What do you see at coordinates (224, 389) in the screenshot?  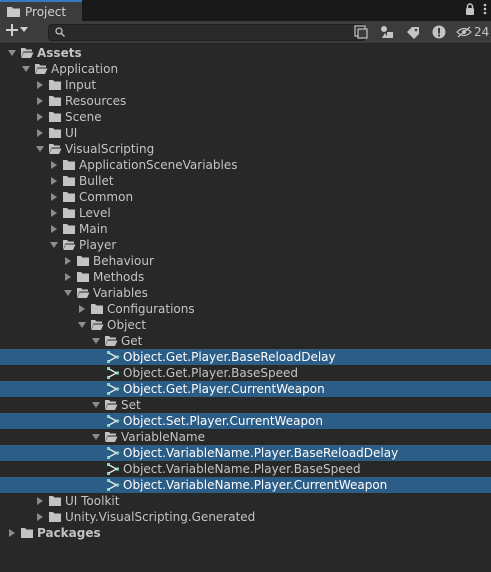 I see `tree-item-label: Object.Get.Player.CurrentWeapon` at bounding box center [224, 389].